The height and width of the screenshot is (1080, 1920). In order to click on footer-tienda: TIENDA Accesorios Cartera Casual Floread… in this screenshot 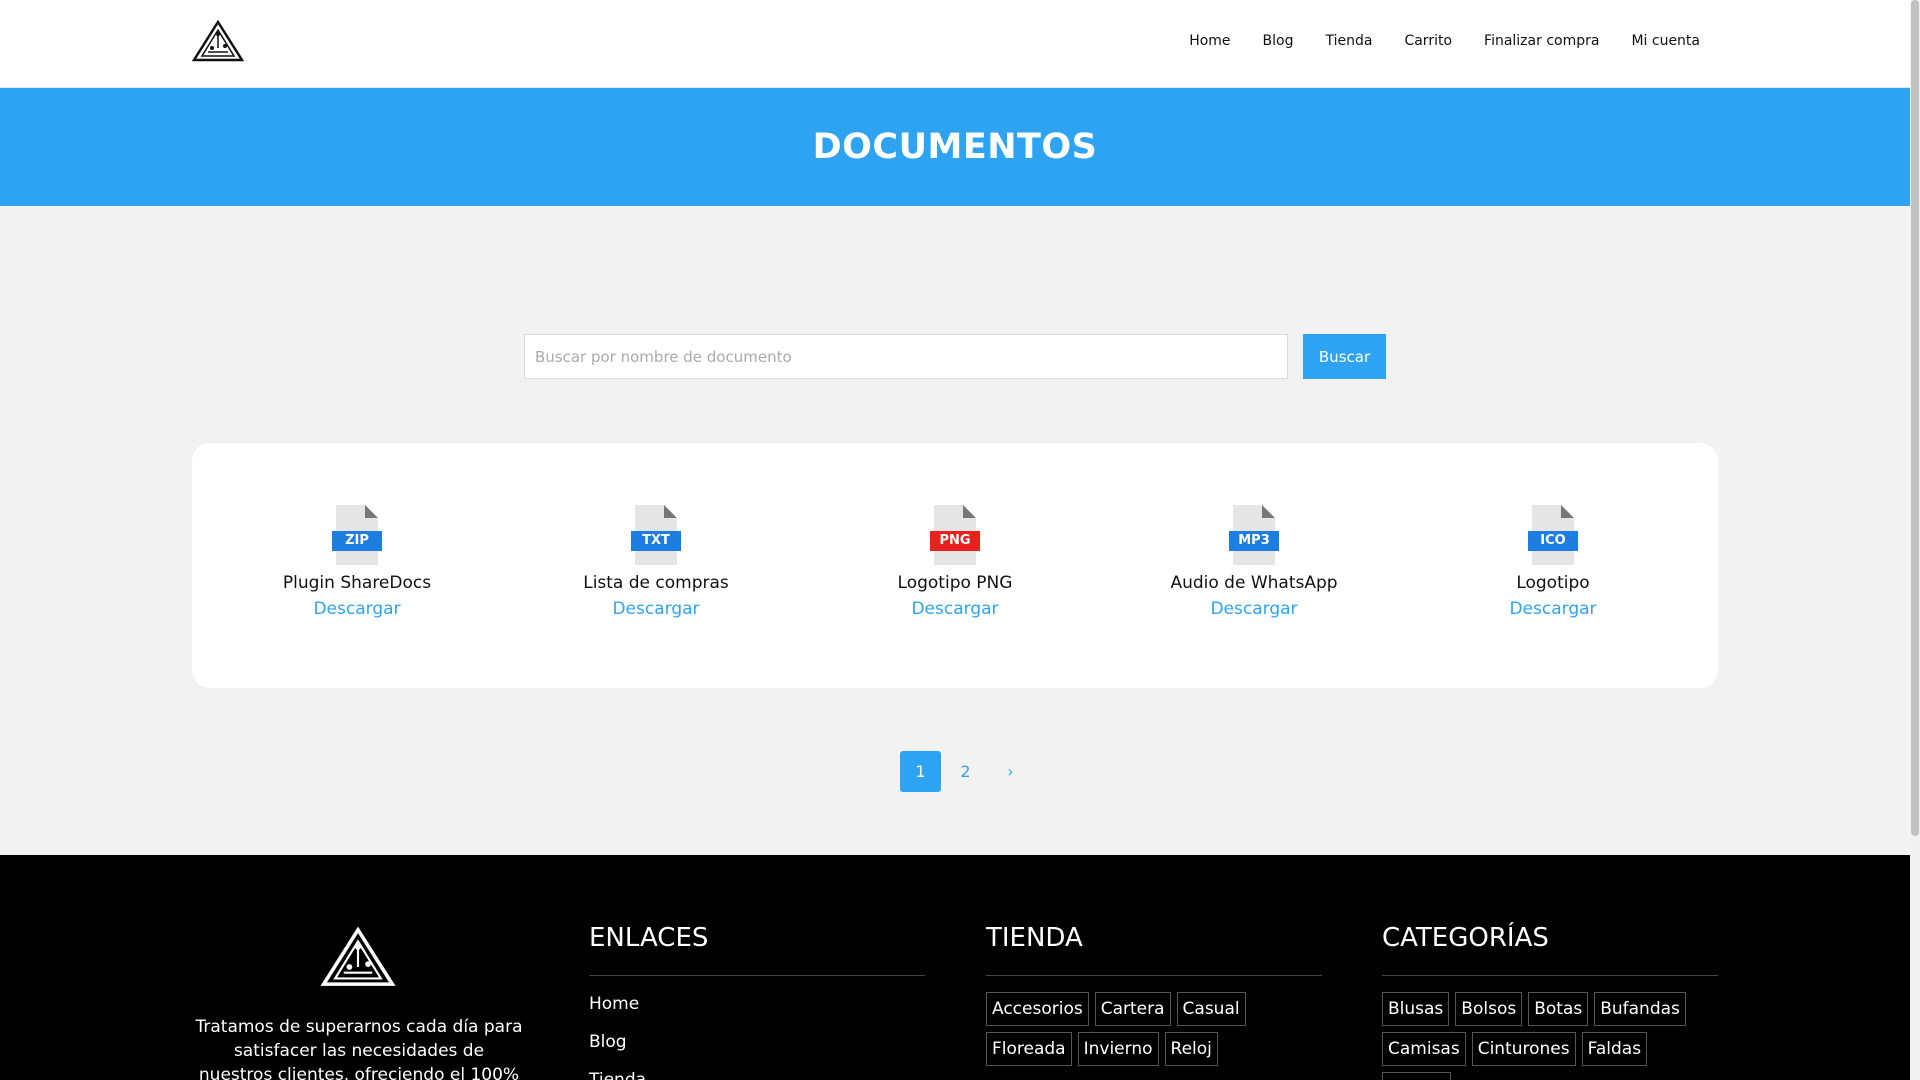, I will do `click(1154, 994)`.